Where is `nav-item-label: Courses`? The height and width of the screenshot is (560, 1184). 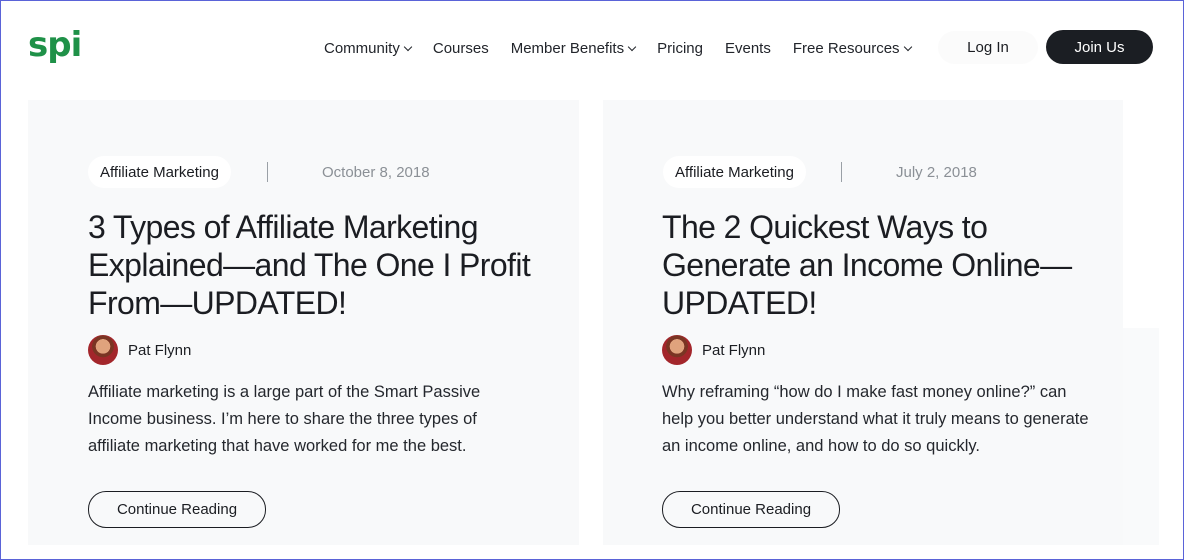 nav-item-label: Courses is located at coordinates (460, 48).